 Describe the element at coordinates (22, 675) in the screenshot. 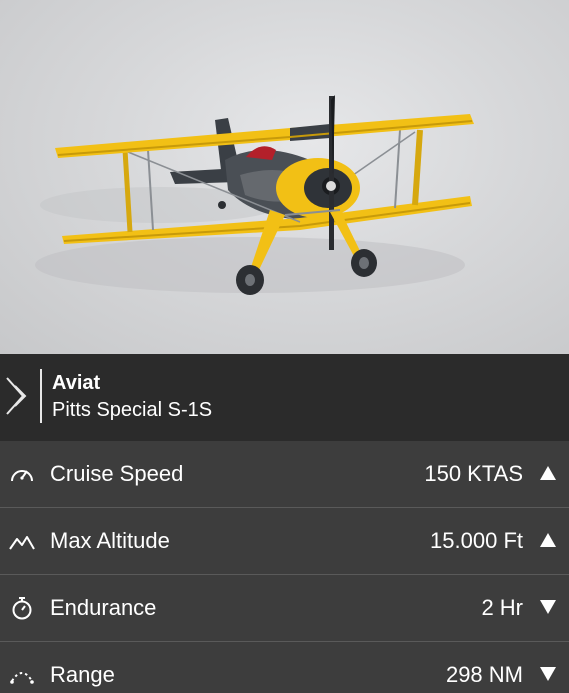

I see `range-arc-icon` at that location.